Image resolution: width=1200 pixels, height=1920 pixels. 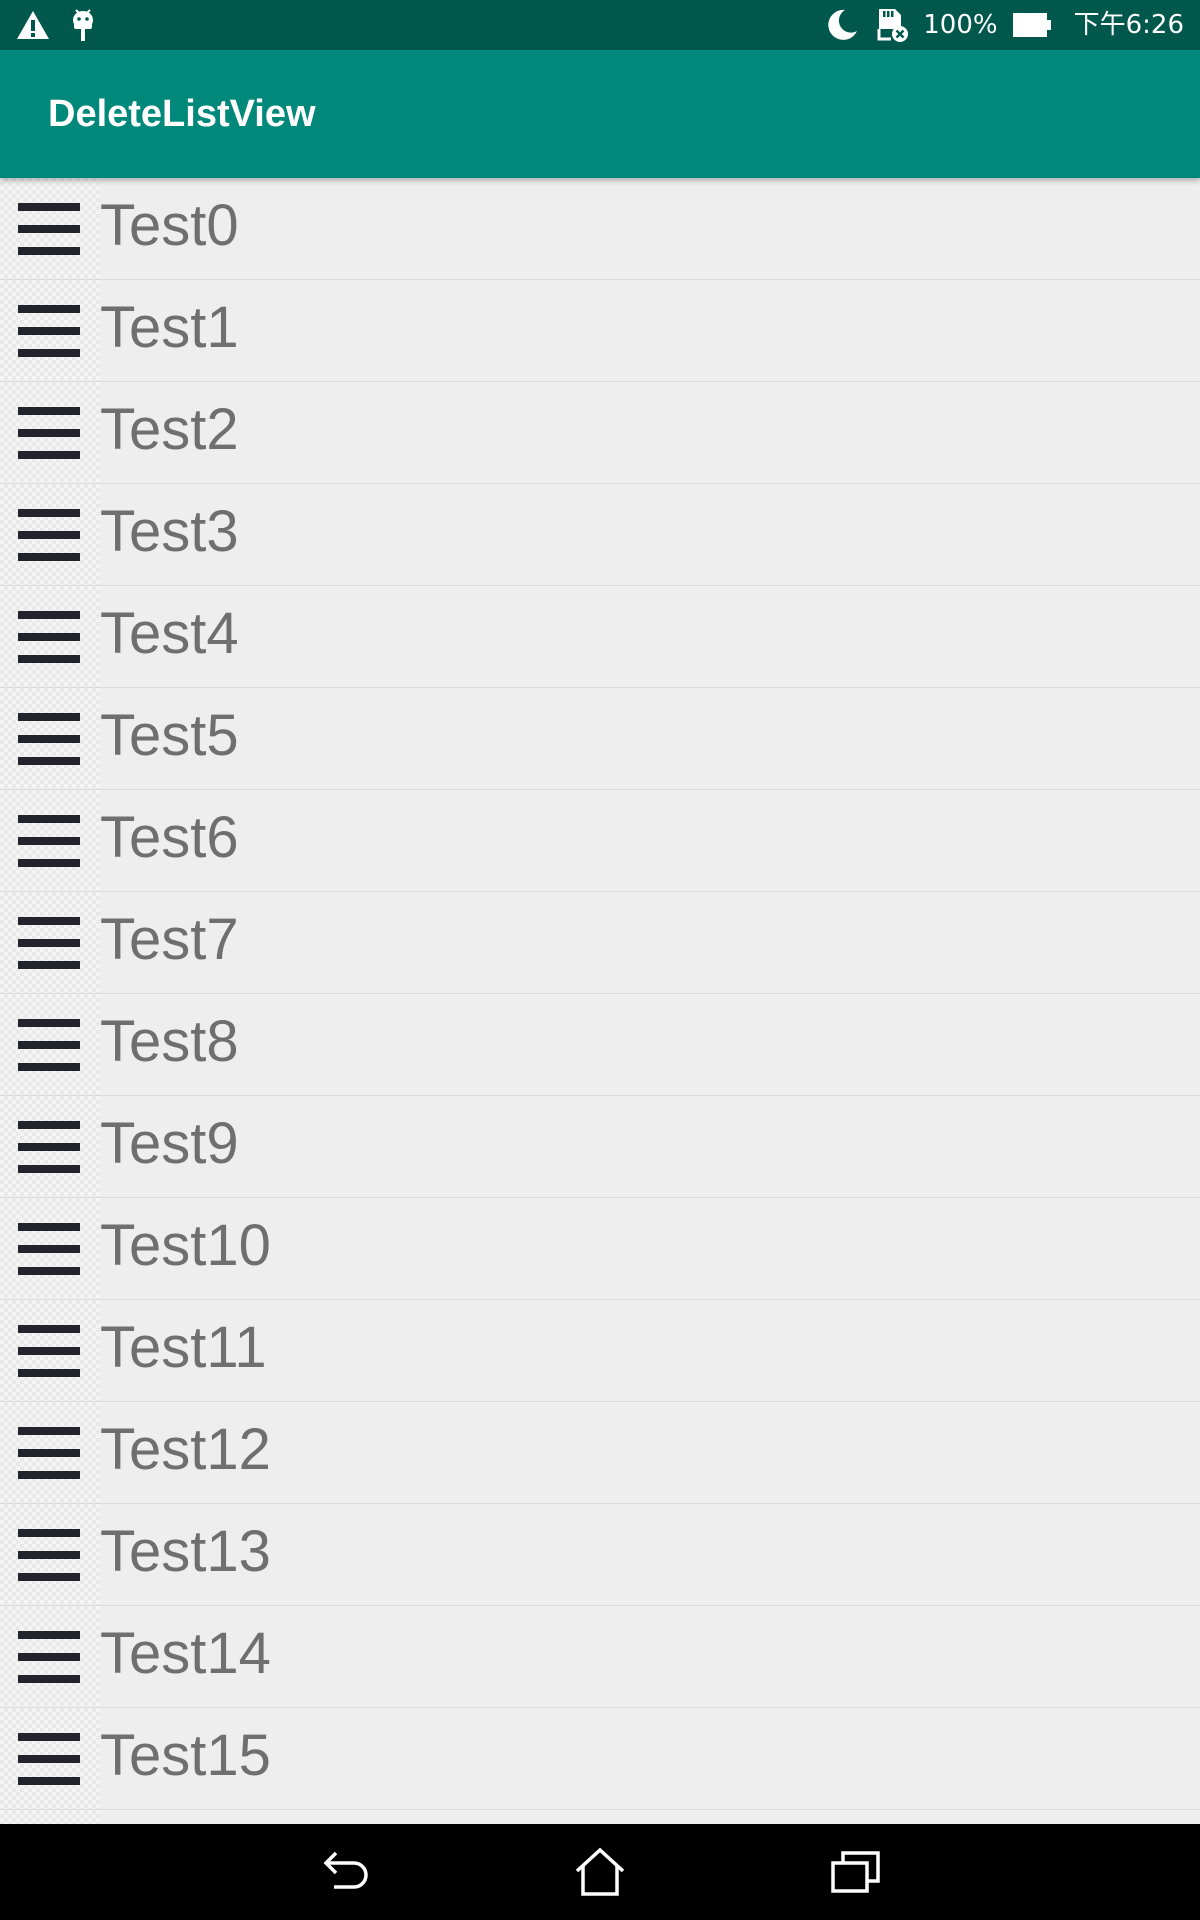 I want to click on back-button, so click(x=344, y=1872).